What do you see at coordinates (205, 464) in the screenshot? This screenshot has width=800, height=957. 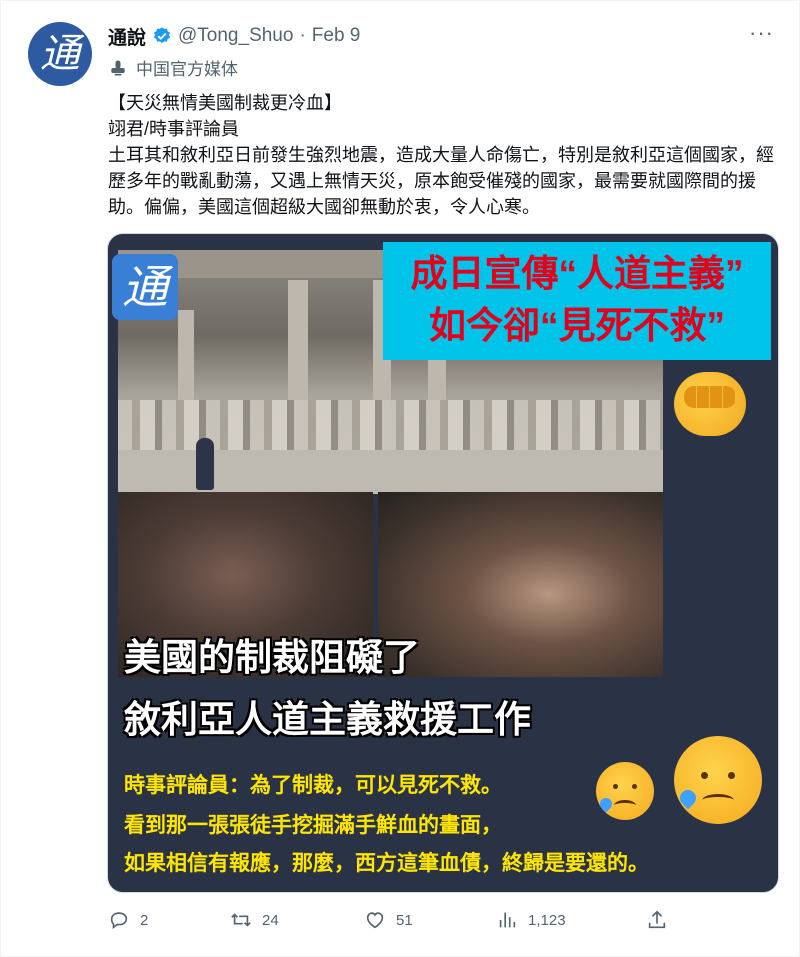 I see `child-figure` at bounding box center [205, 464].